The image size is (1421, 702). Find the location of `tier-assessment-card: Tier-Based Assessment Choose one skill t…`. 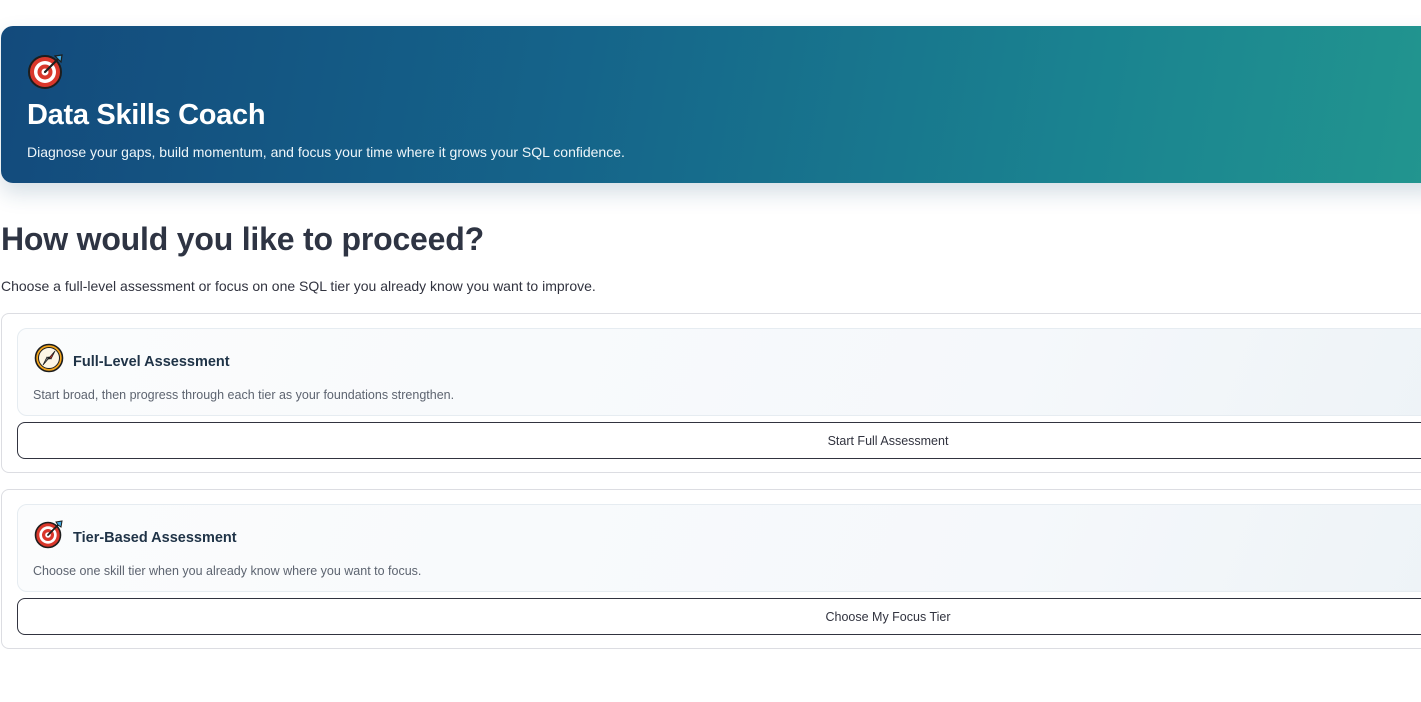

tier-assessment-card: Tier-Based Assessment Choose one skill t… is located at coordinates (719, 548).